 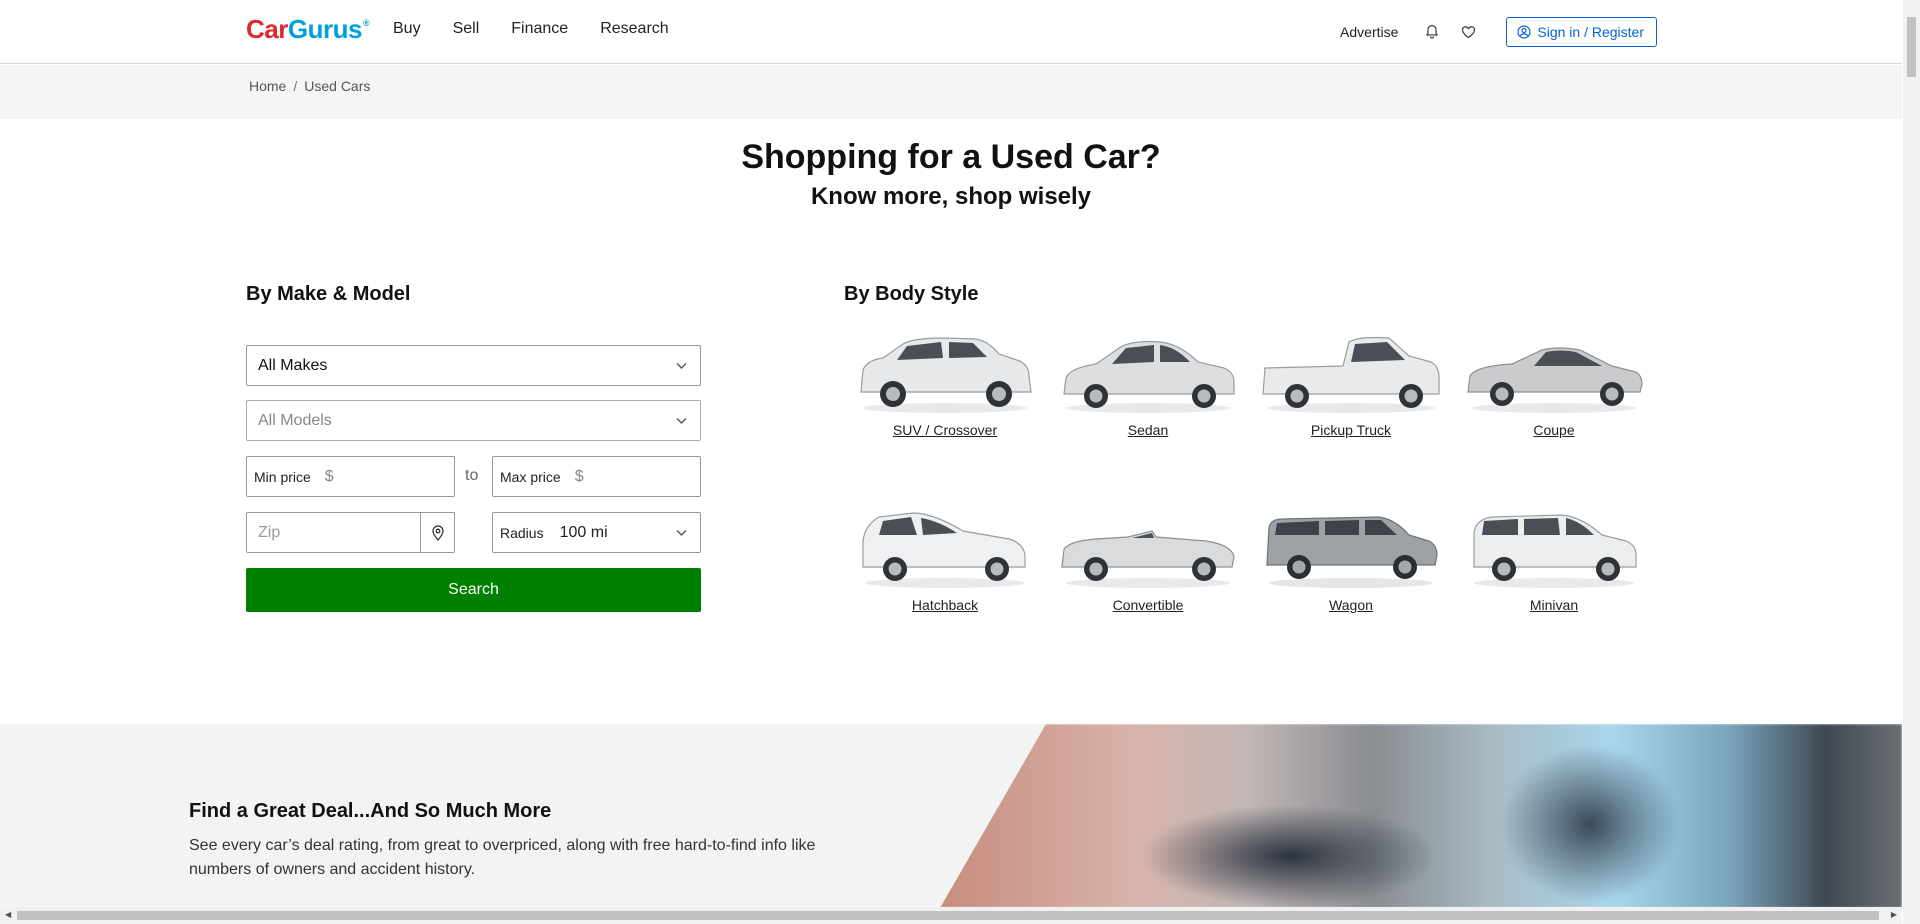 I want to click on body-style-label: Minivan, so click(x=1554, y=605).